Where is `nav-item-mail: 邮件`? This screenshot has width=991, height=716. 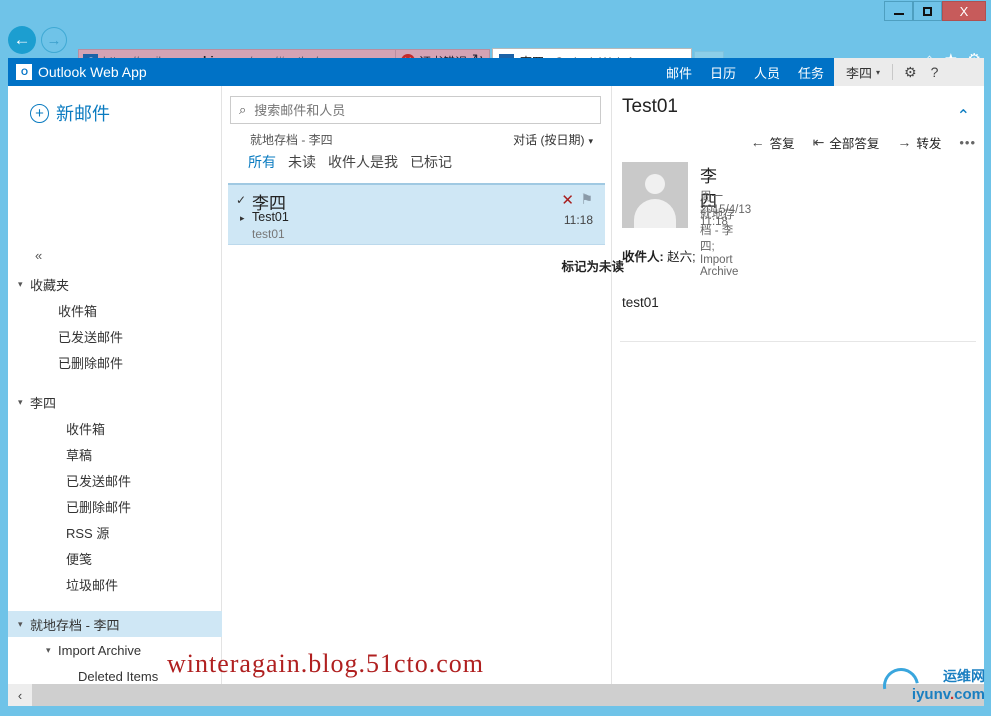 nav-item-mail: 邮件 is located at coordinates (679, 75).